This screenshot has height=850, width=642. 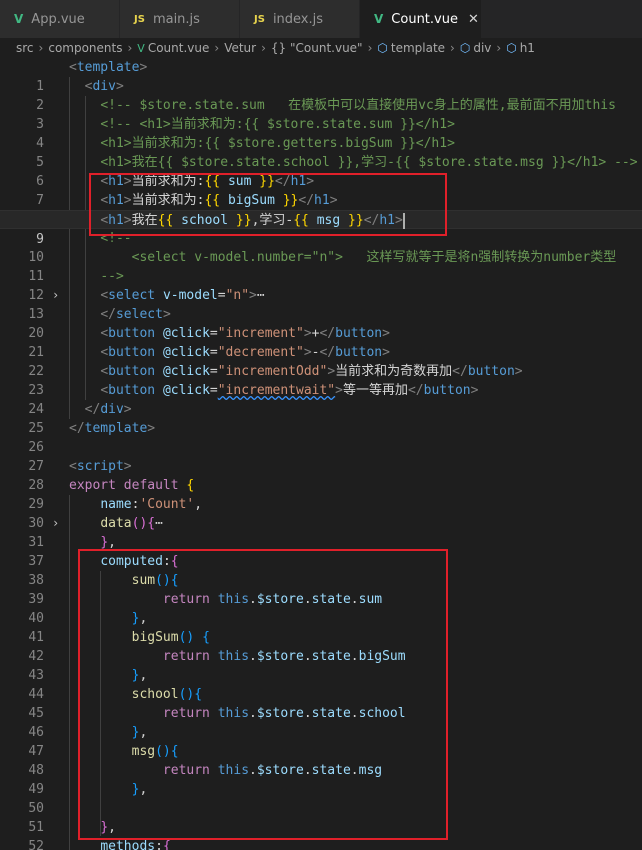 I want to click on code-line: 2 <div>, so click(x=321, y=95).